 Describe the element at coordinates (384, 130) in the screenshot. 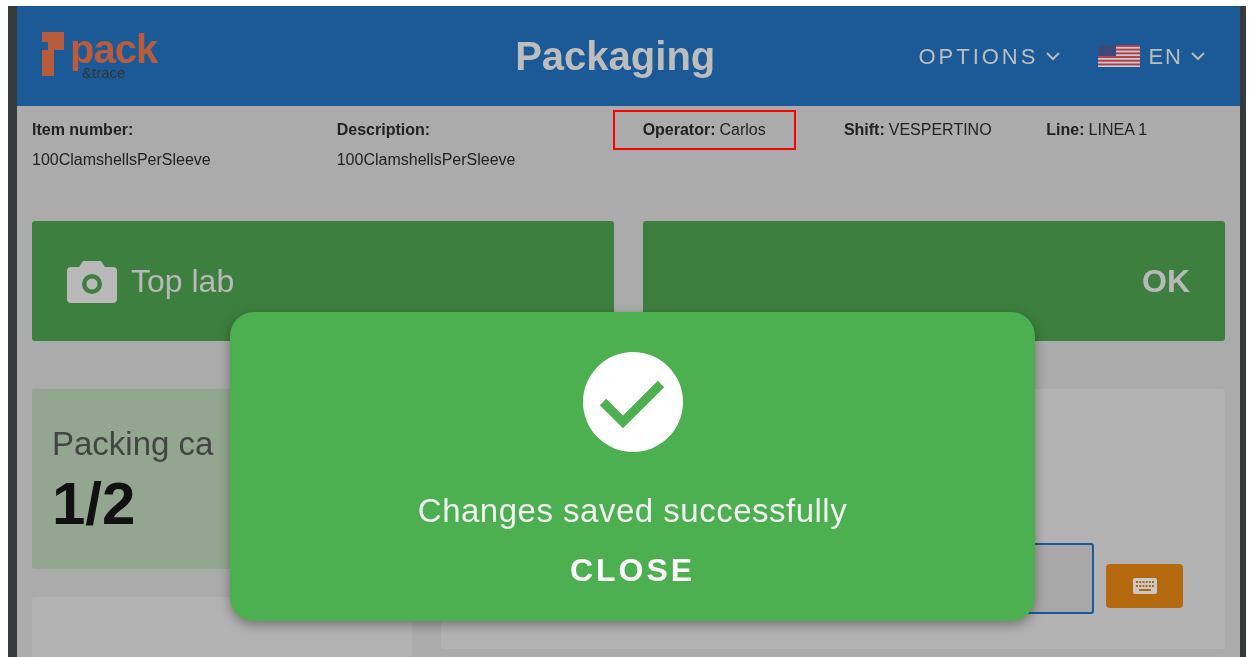

I see `field-label: Description:` at that location.